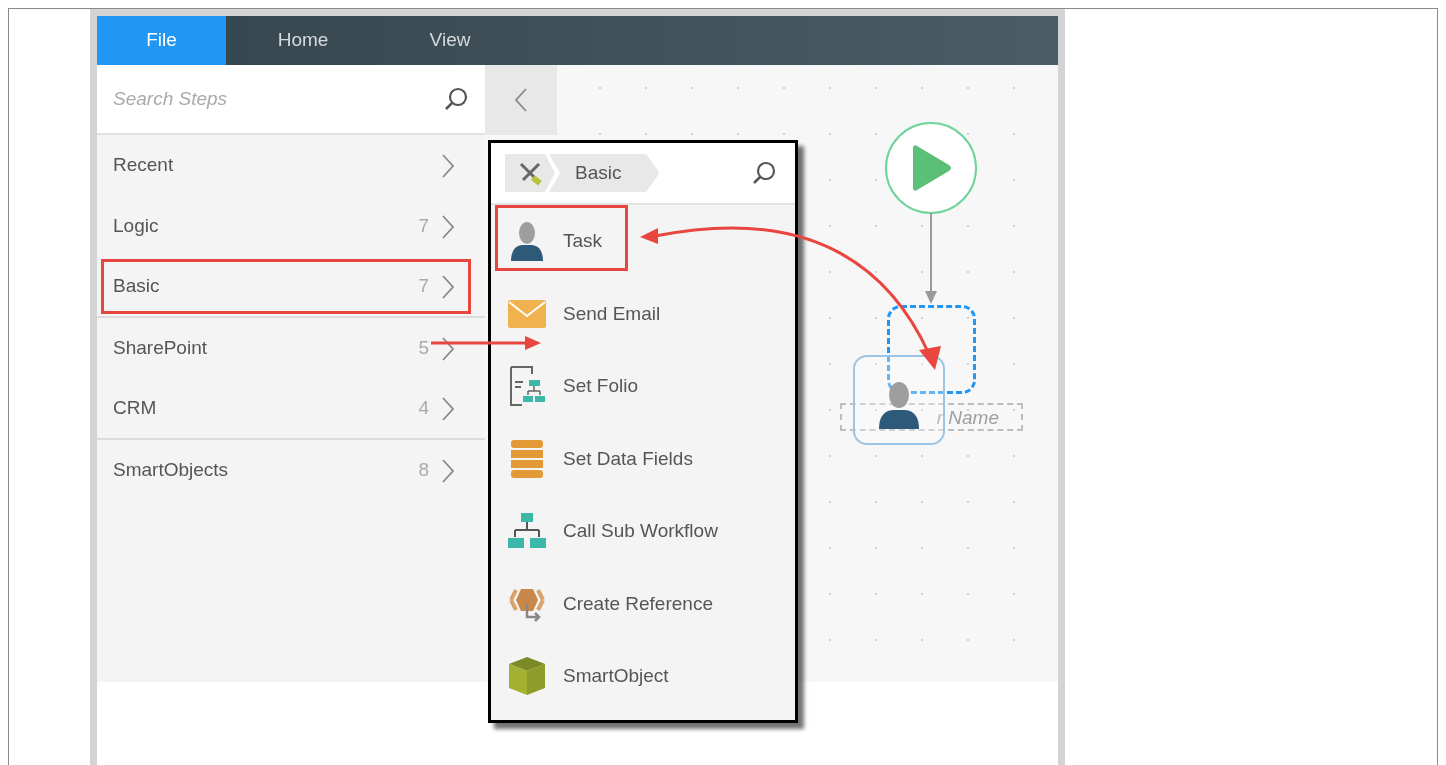  Describe the element at coordinates (278, 99) in the screenshot. I see `search-input: Search Steps` at that location.